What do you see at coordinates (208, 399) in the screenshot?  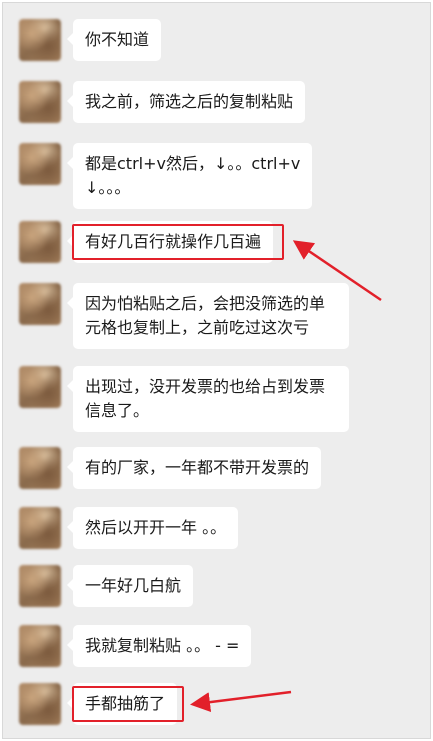 I see `message-bubble: 出现过，没开发票的也给占到发票信息了。` at bounding box center [208, 399].